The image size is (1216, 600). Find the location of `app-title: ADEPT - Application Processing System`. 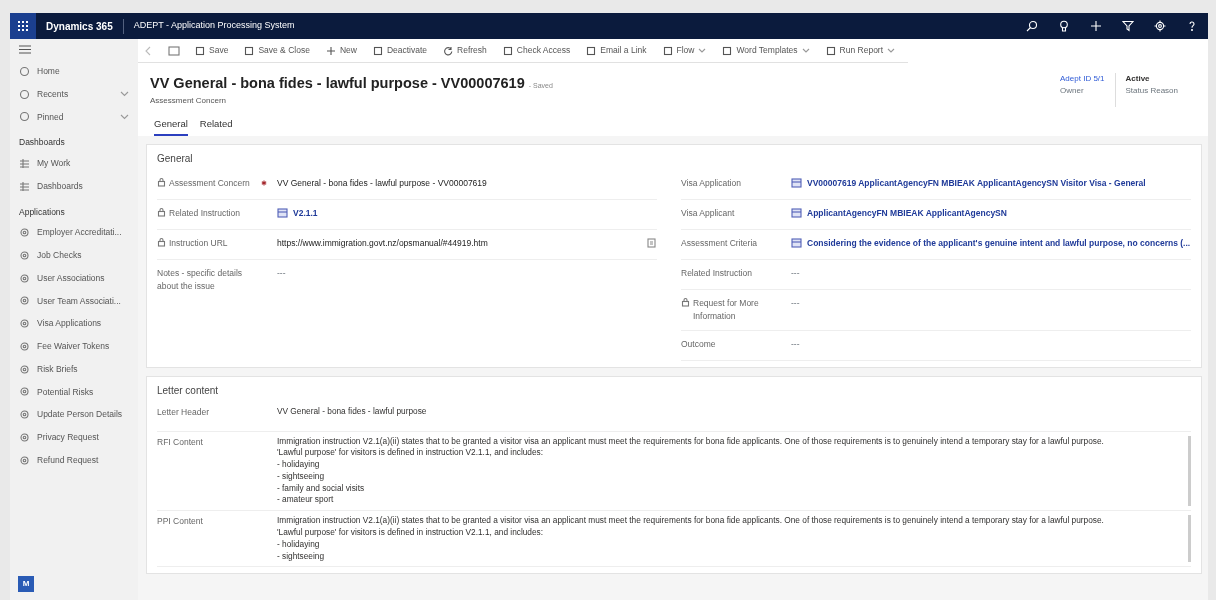

app-title: ADEPT - Application Processing System is located at coordinates (213, 26).